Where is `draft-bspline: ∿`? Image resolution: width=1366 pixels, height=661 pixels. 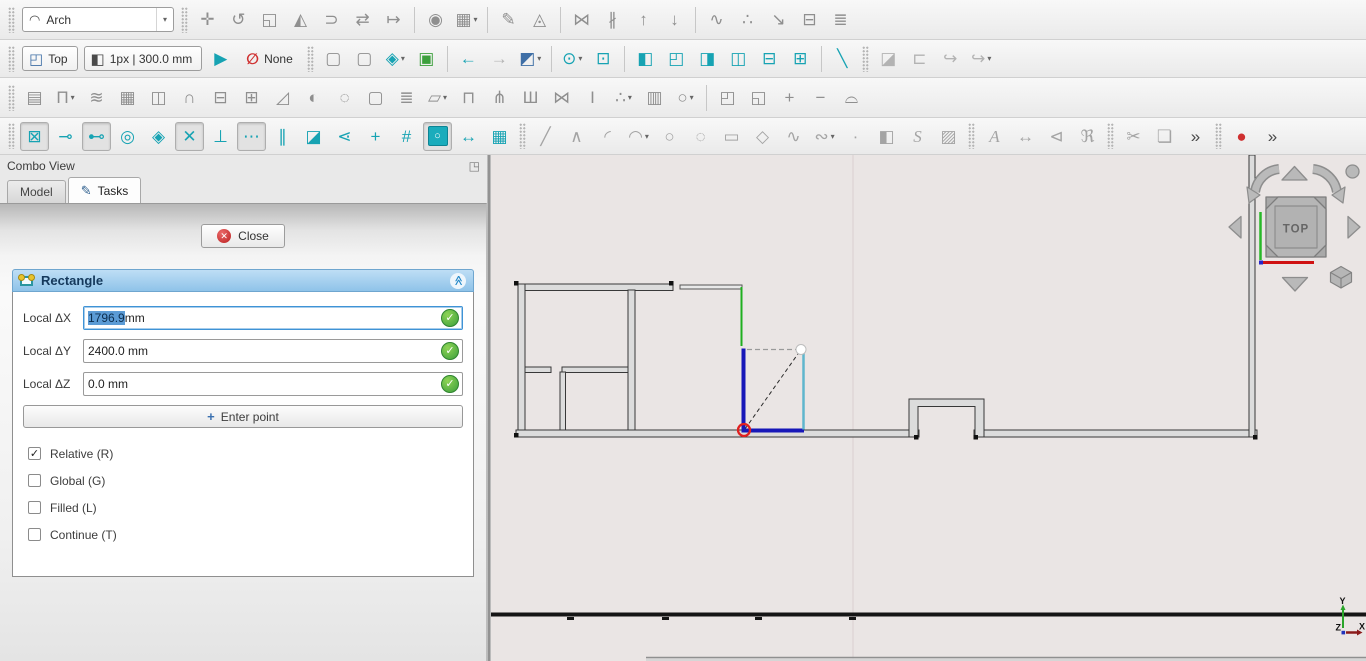
draft-bspline: ∿ is located at coordinates (793, 136).